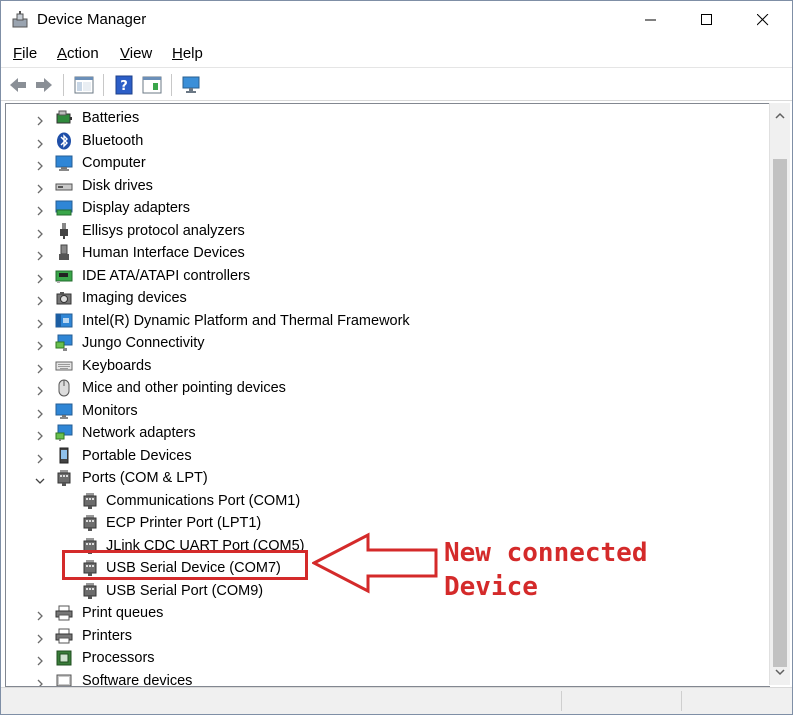 This screenshot has width=793, height=715. I want to click on properties-icon, so click(152, 85).